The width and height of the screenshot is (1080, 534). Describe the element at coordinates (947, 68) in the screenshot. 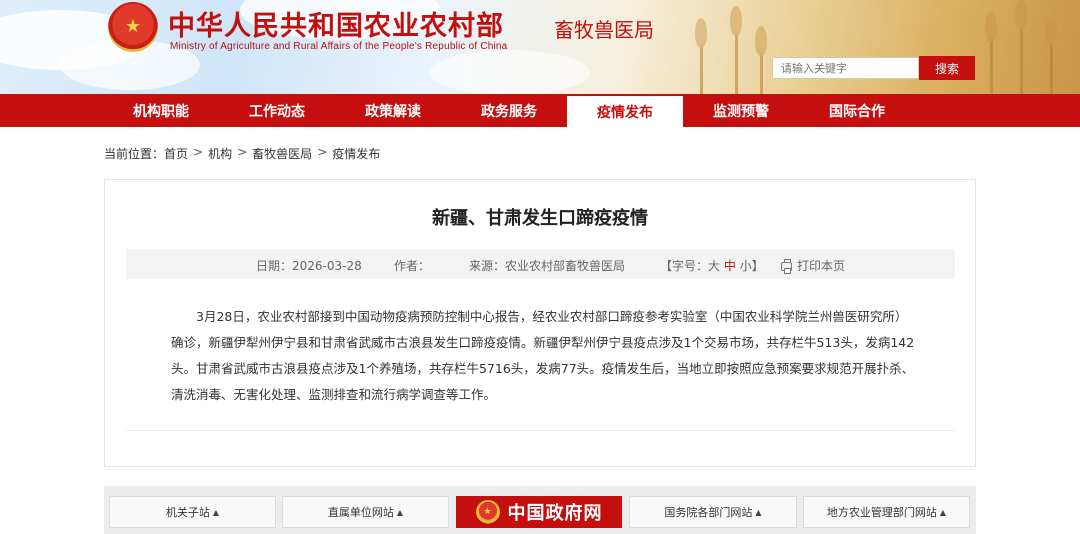

I see `search-button: 搜索` at that location.